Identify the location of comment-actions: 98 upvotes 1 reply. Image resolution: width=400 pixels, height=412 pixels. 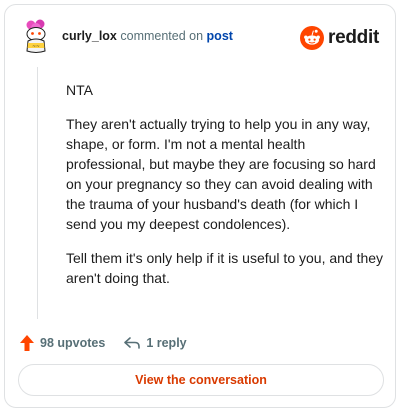
(103, 343).